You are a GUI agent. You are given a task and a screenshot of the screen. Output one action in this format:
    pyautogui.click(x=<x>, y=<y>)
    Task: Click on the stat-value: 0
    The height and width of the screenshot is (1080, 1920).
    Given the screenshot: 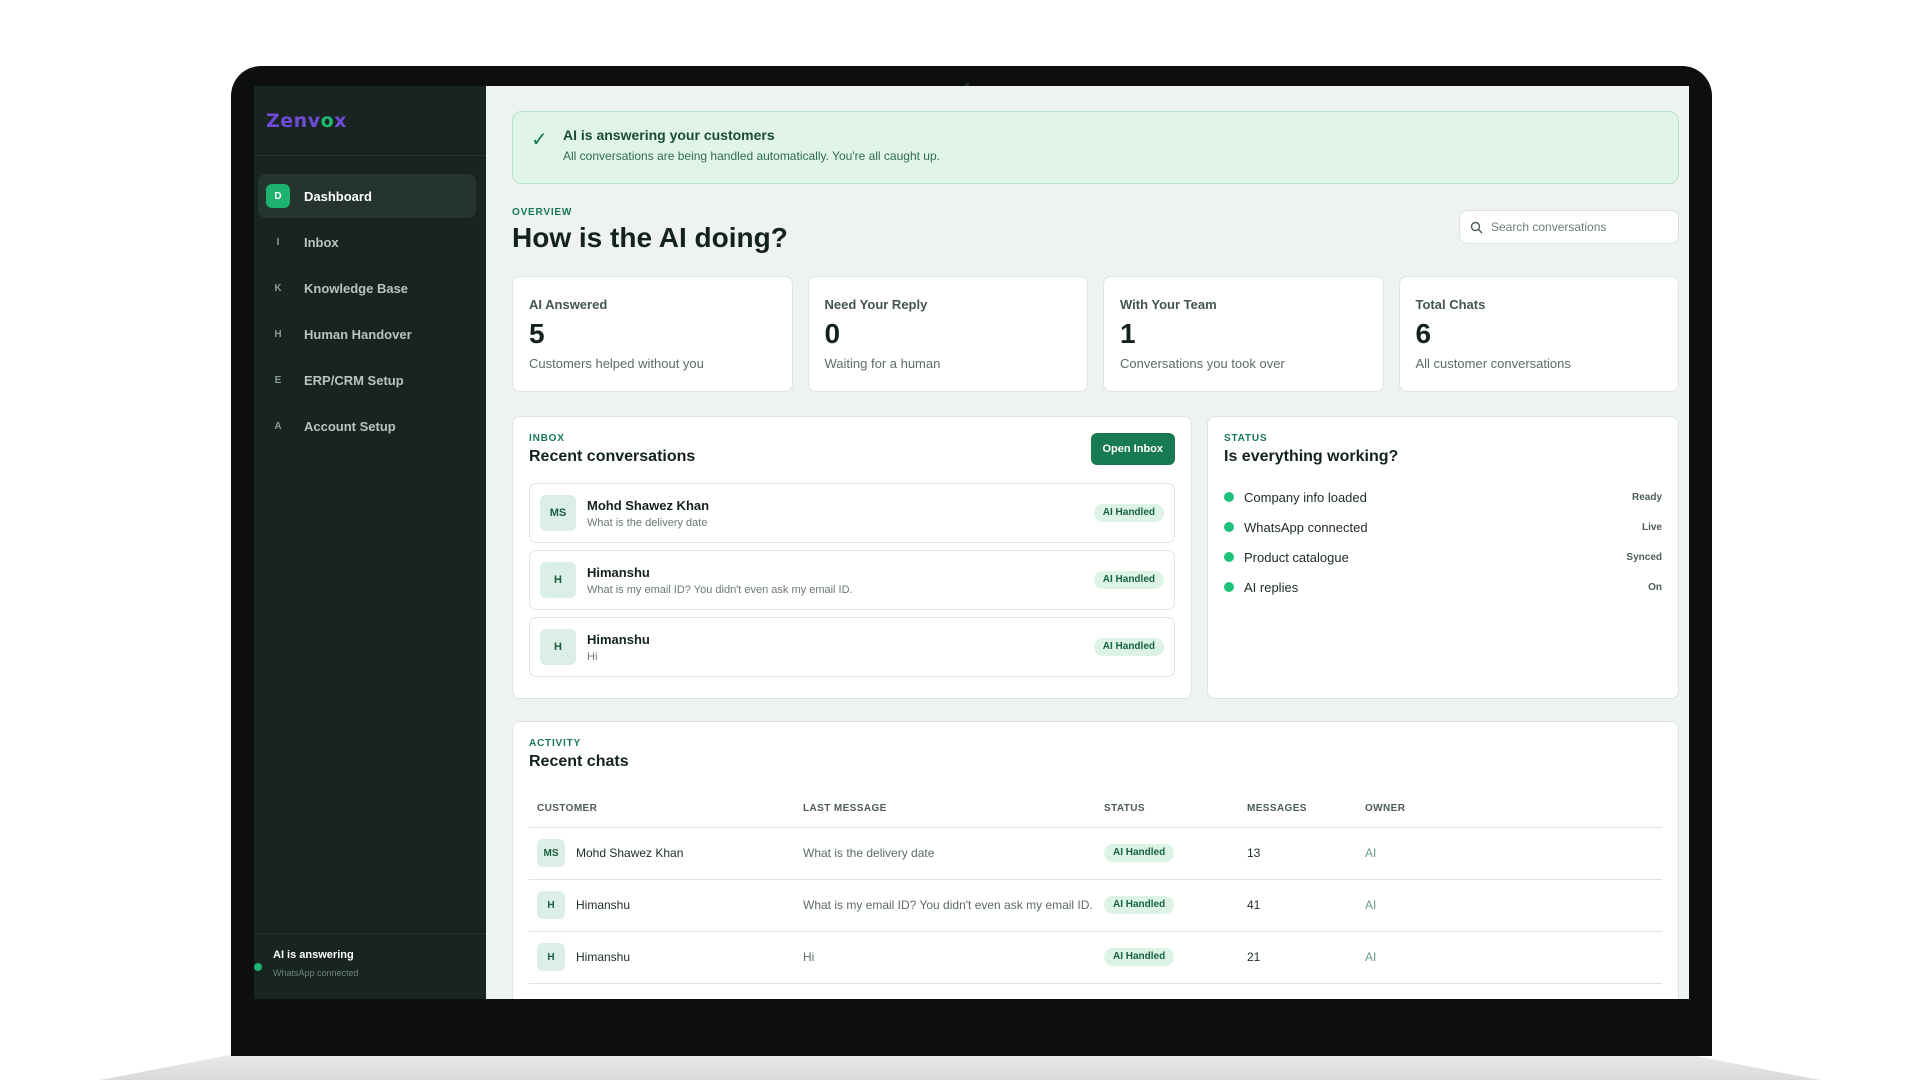 What is the action you would take?
    pyautogui.click(x=832, y=333)
    